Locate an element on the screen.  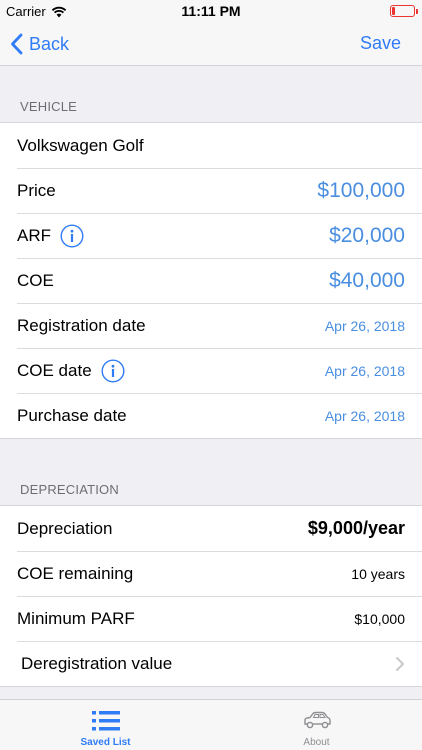
minimum-parf-value: $10,000 is located at coordinates (379, 618).